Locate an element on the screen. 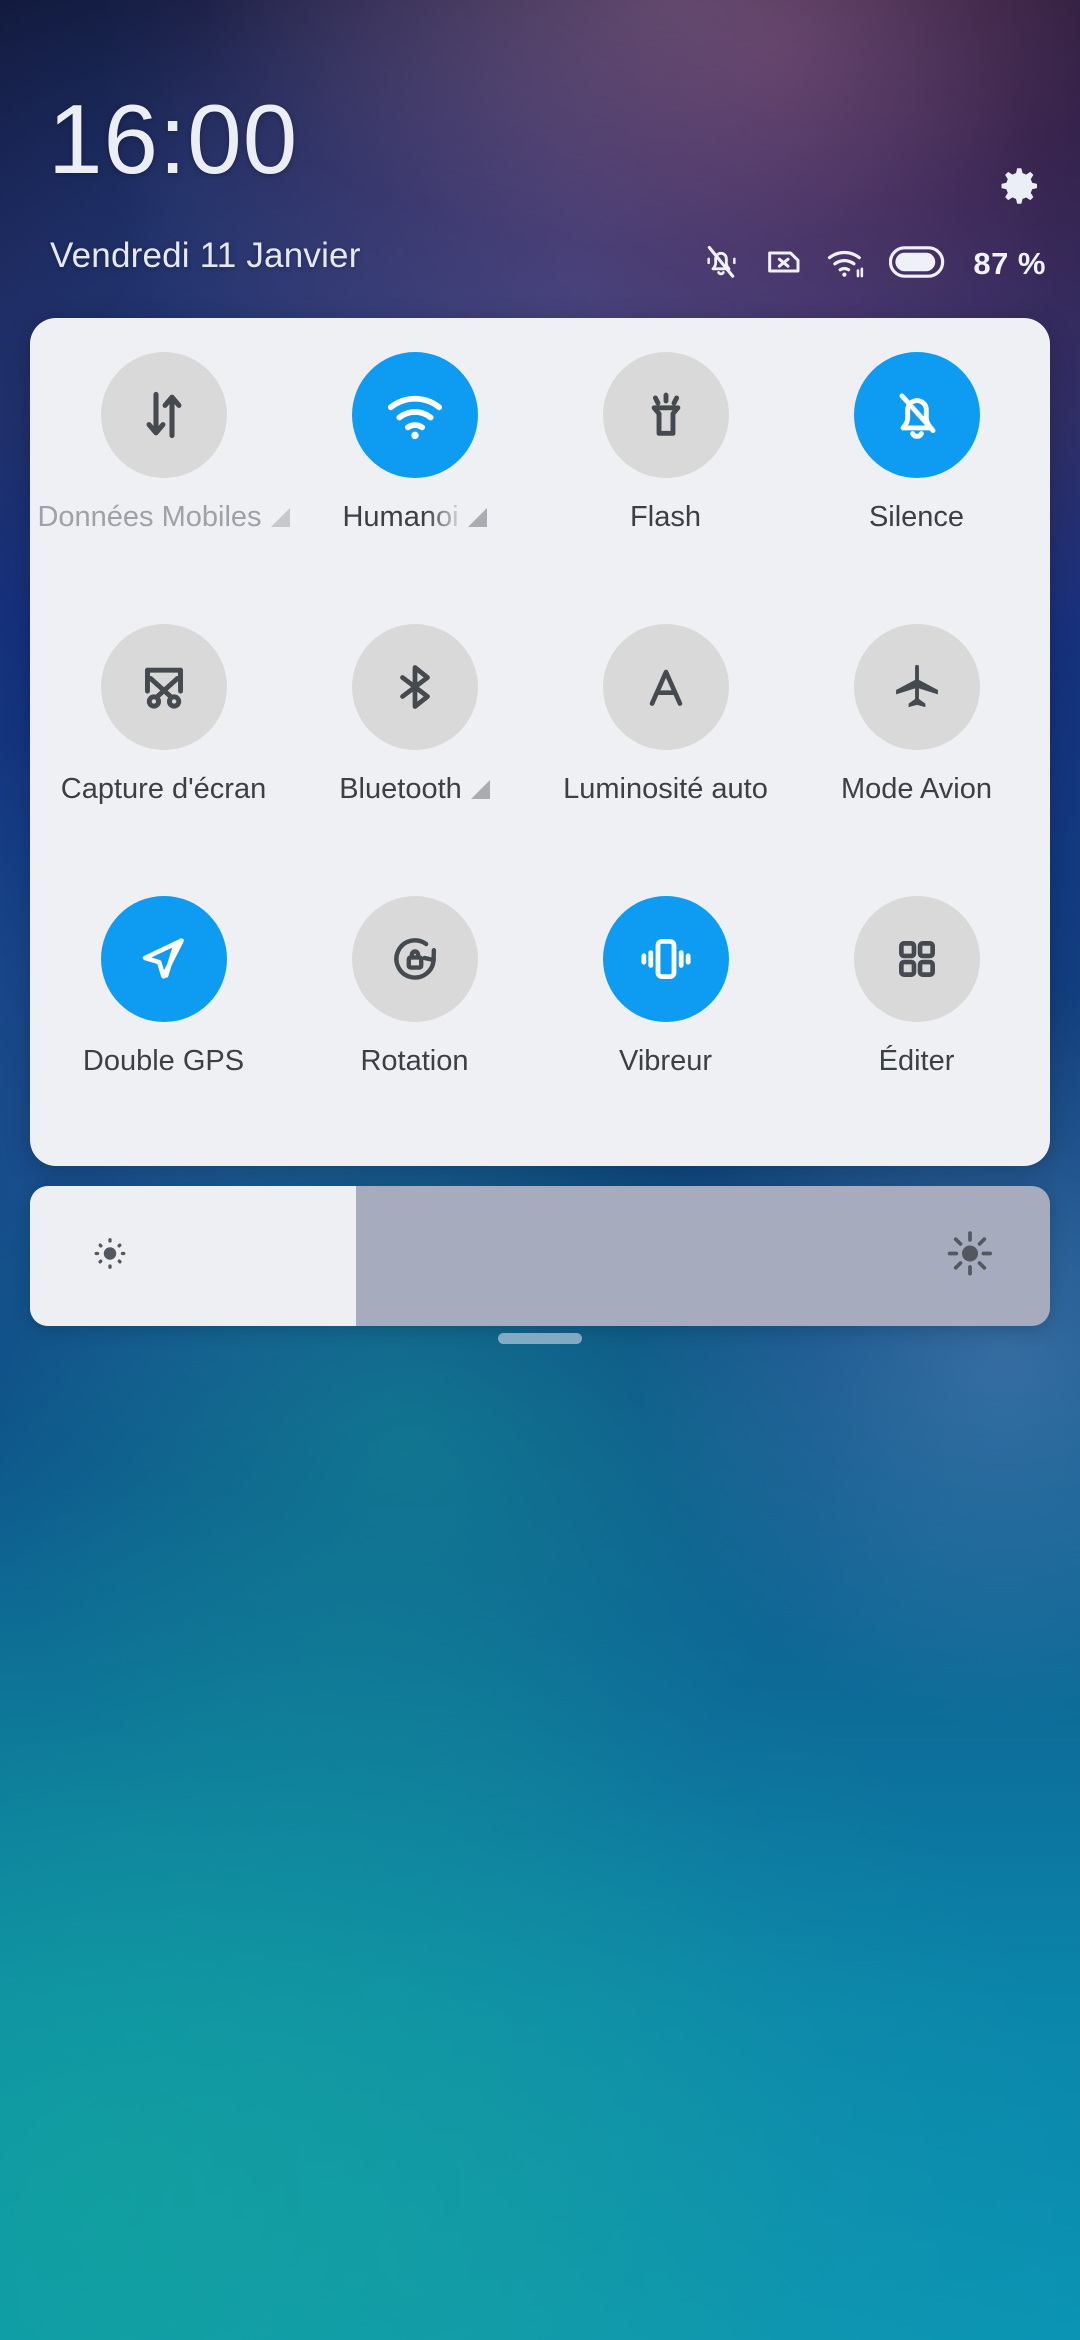  tile-label-row: Flash is located at coordinates (665, 517).